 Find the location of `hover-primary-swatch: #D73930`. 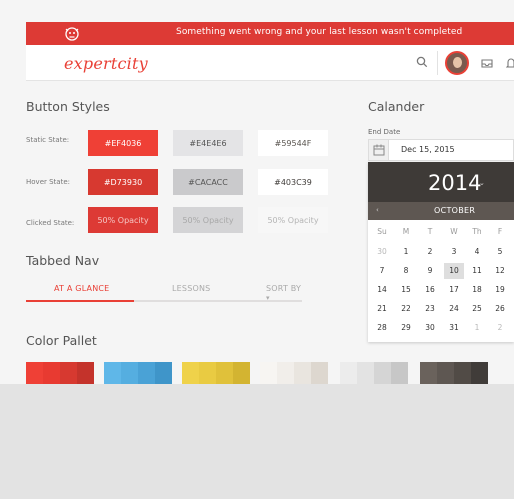

hover-primary-swatch: #D73930 is located at coordinates (123, 182).